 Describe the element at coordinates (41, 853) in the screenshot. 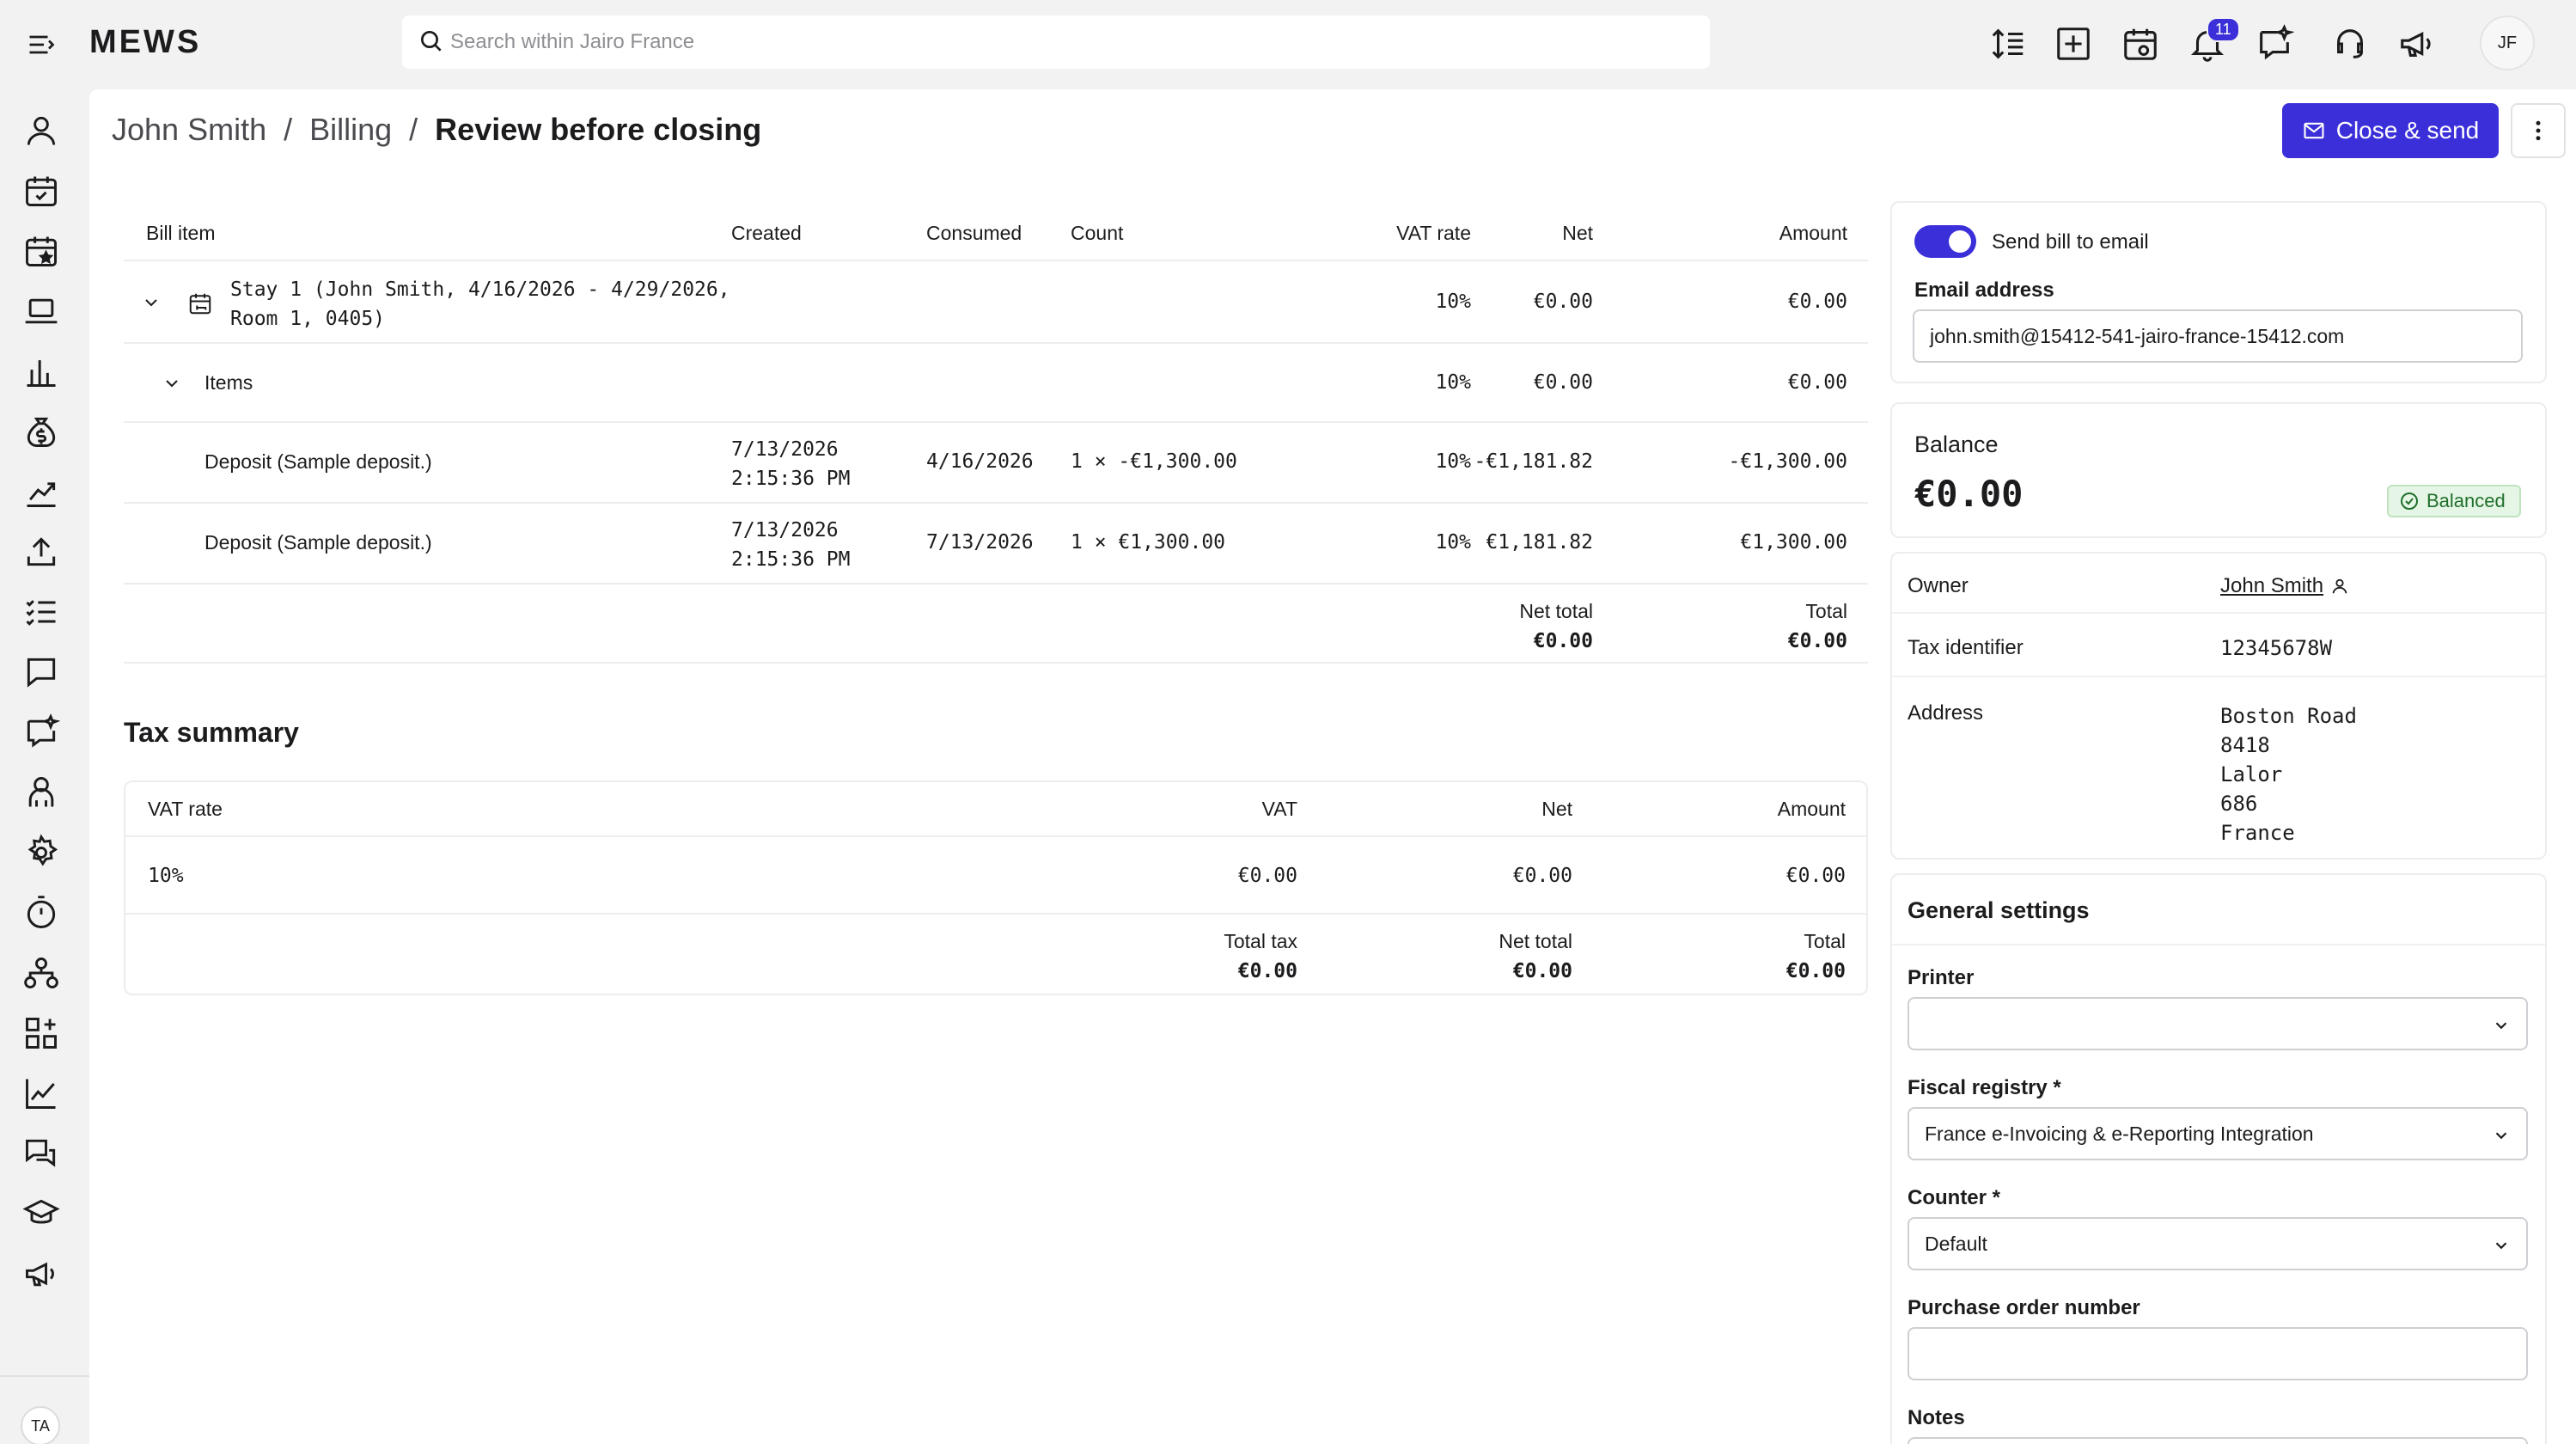

I see `gear-icon` at that location.